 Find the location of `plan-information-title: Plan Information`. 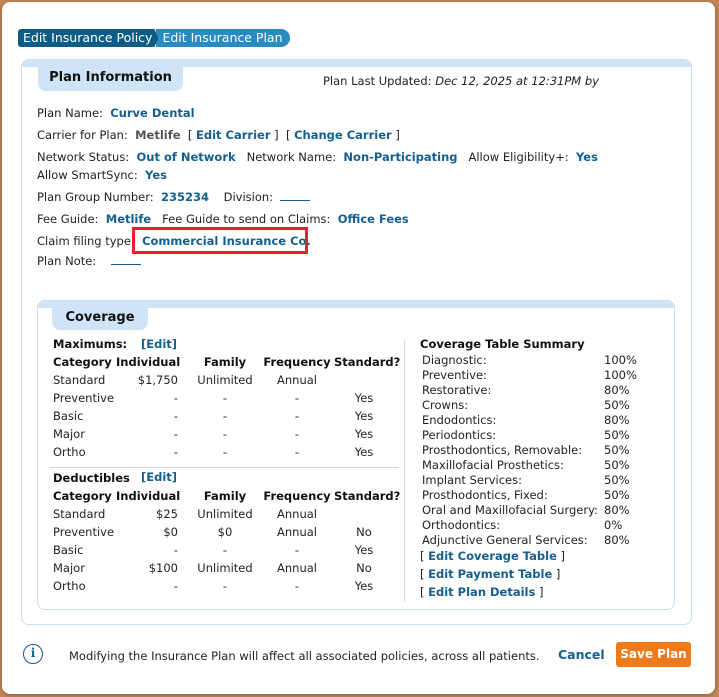

plan-information-title: Plan Information is located at coordinates (110, 78).